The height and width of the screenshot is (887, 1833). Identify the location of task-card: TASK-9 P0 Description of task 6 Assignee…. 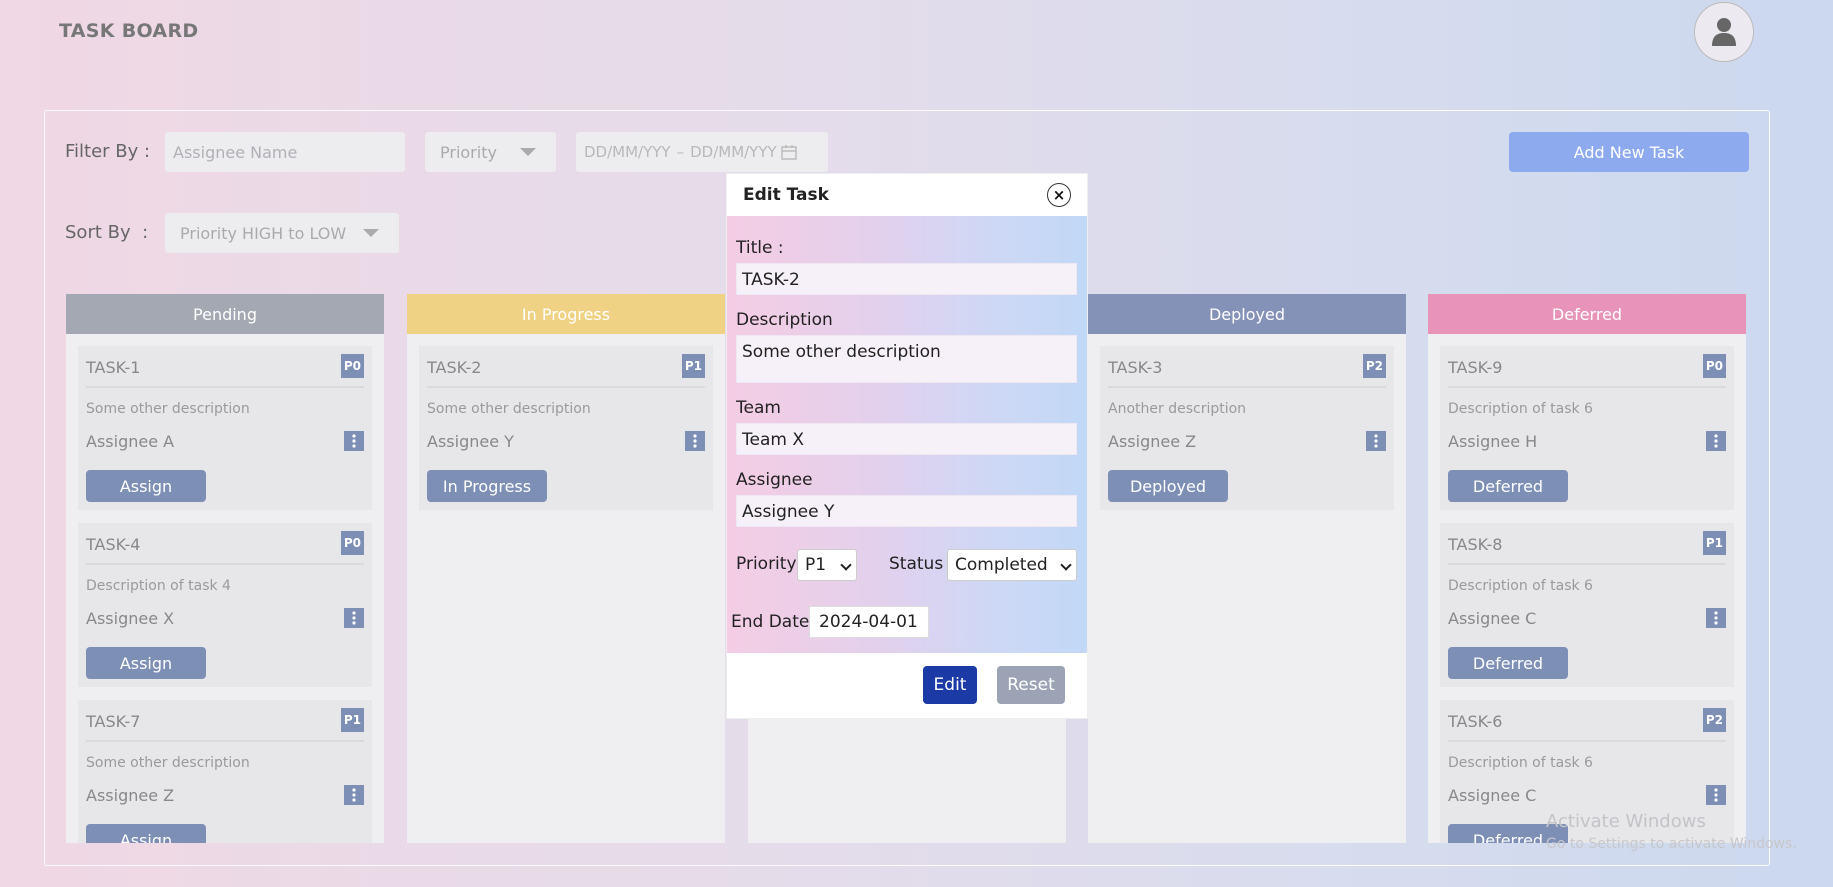
(1587, 428).